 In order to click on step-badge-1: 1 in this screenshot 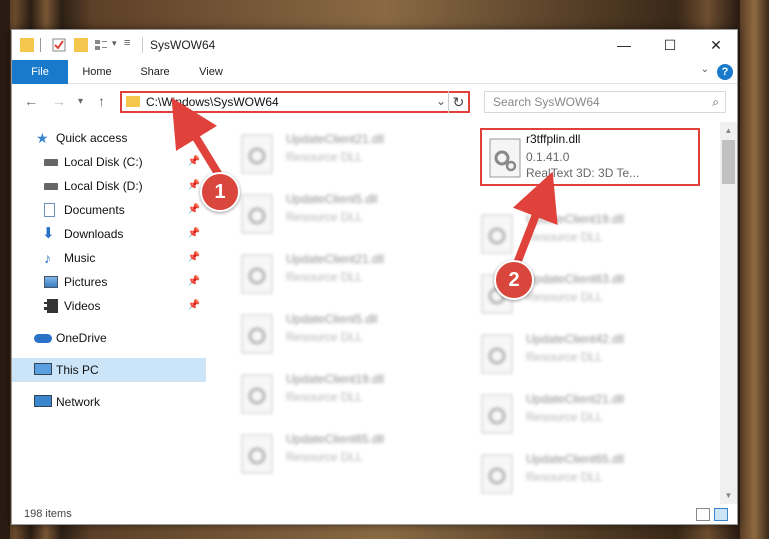, I will do `click(220, 192)`.